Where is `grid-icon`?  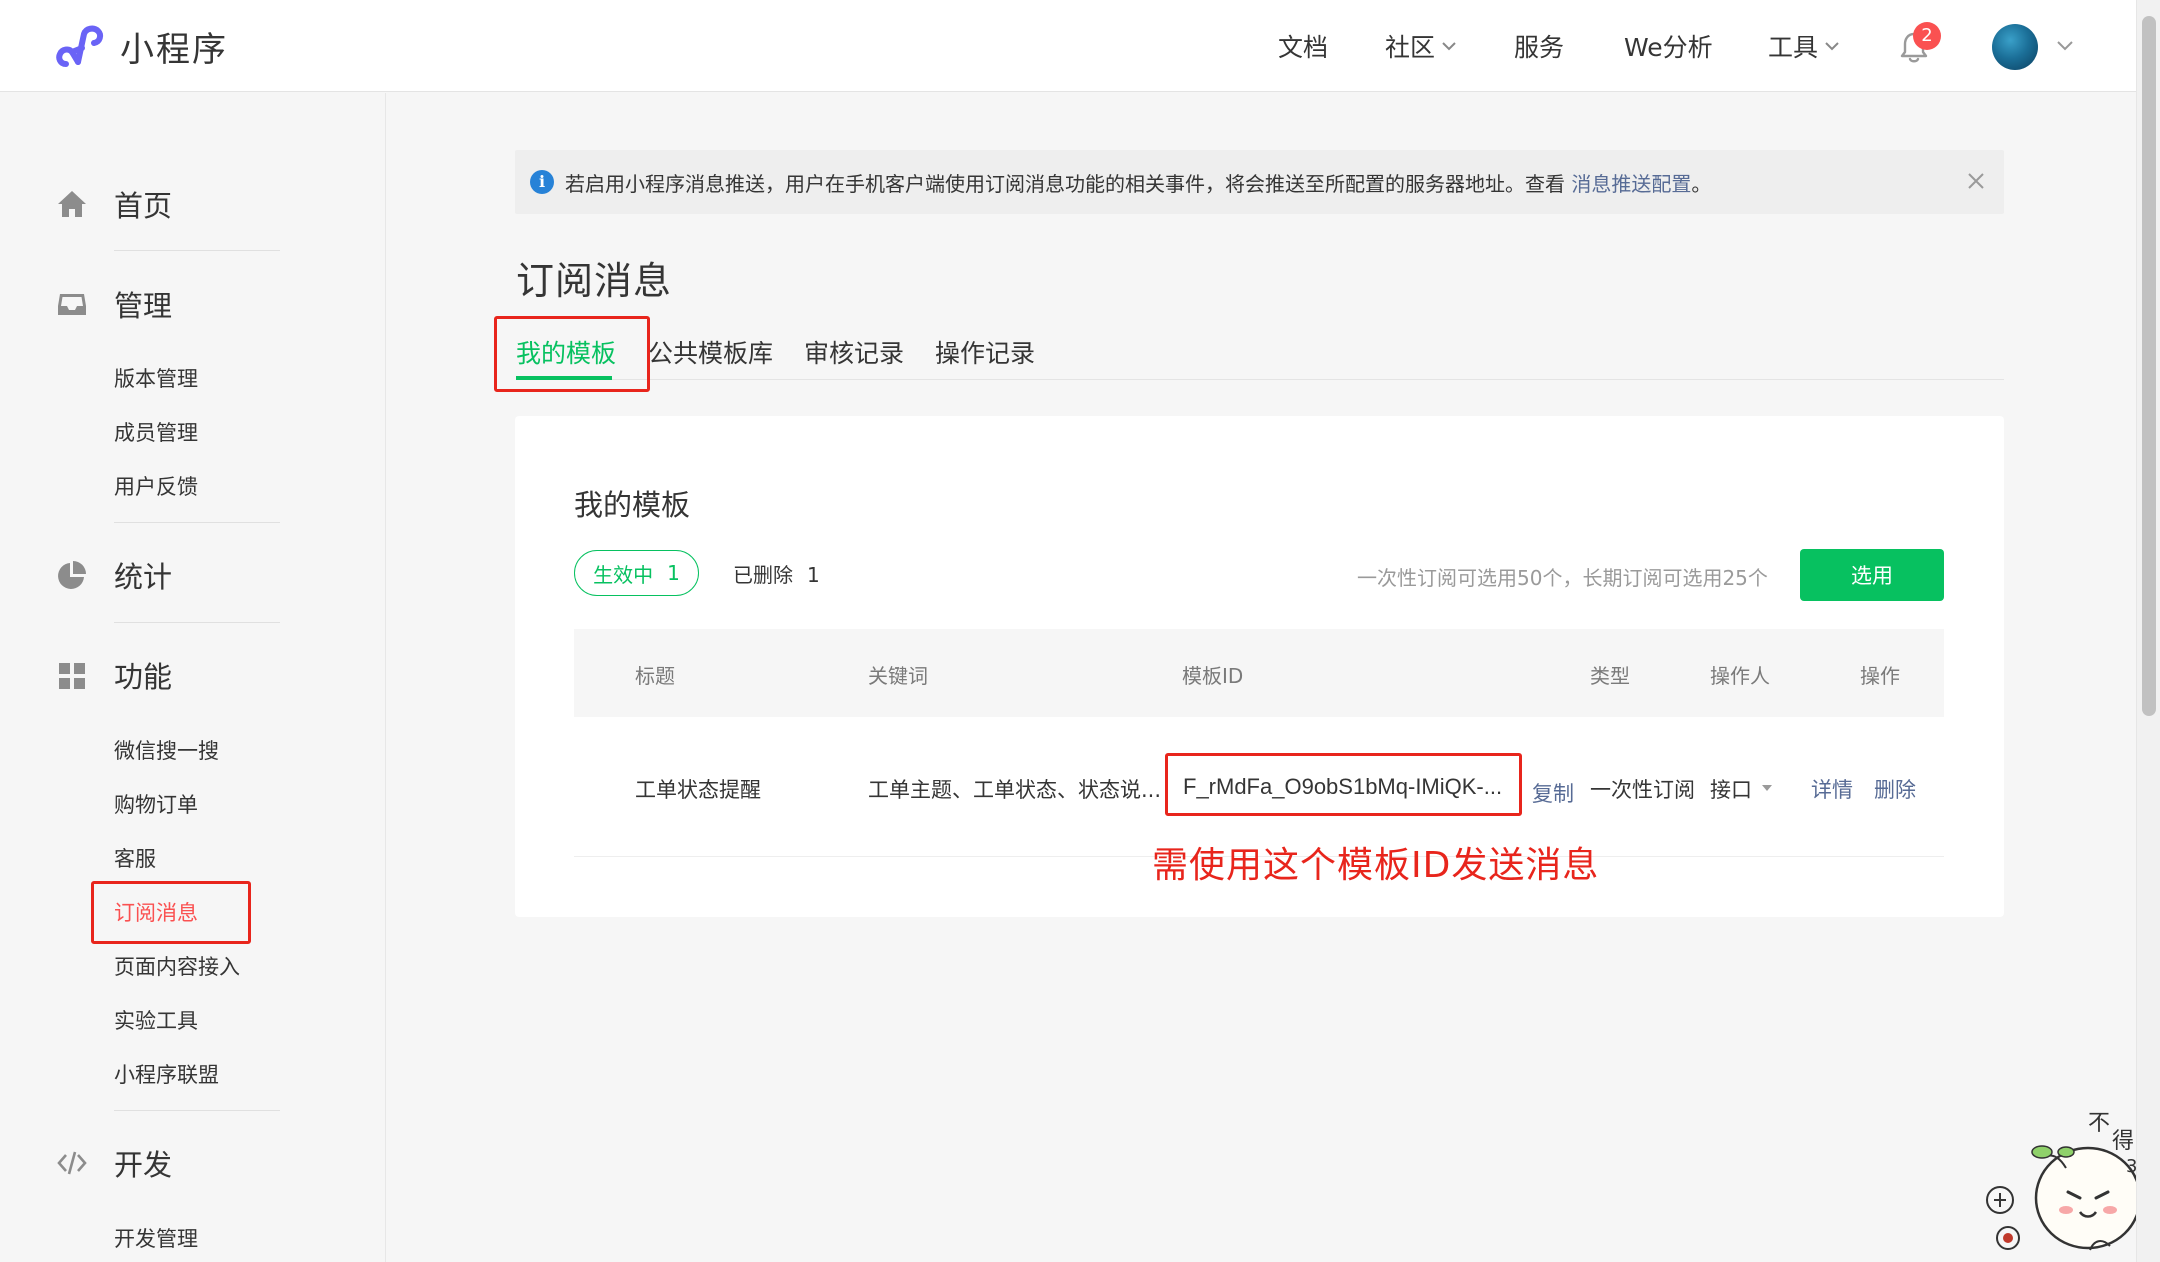 grid-icon is located at coordinates (72, 676).